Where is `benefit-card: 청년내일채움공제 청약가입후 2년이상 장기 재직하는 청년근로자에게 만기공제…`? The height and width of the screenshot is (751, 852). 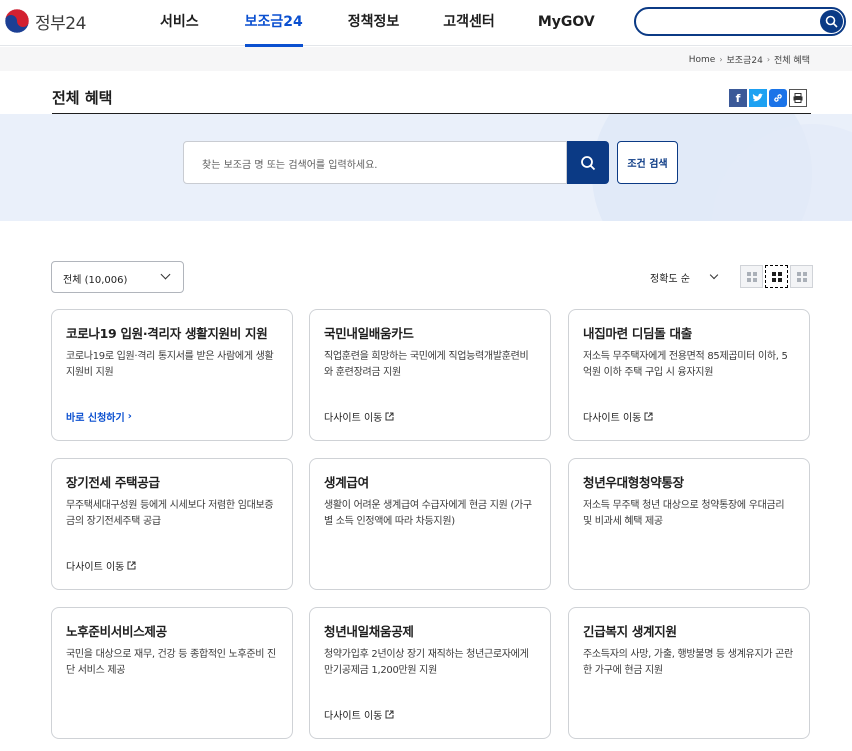 benefit-card: 청년내일채움공제 청약가입후 2년이상 장기 재직하는 청년근로자에게 만기공제… is located at coordinates (430, 673).